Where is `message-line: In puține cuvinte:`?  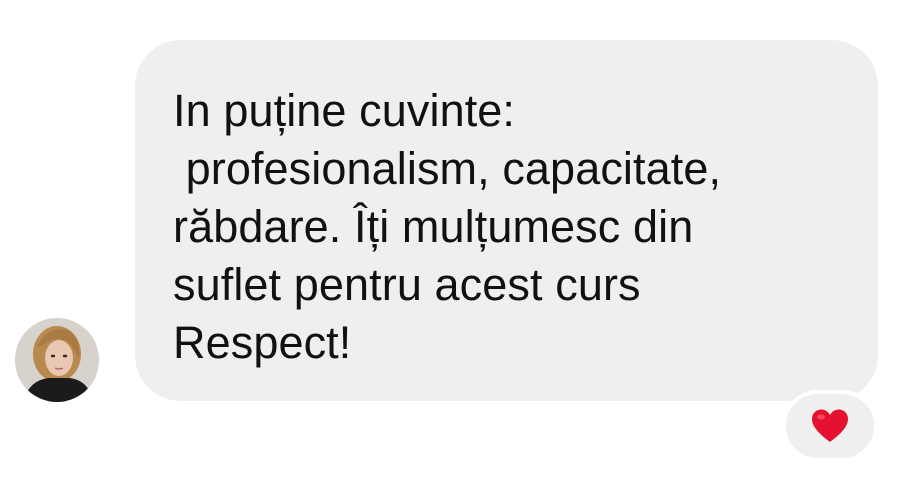 message-line: In puține cuvinte: is located at coordinates (344, 110).